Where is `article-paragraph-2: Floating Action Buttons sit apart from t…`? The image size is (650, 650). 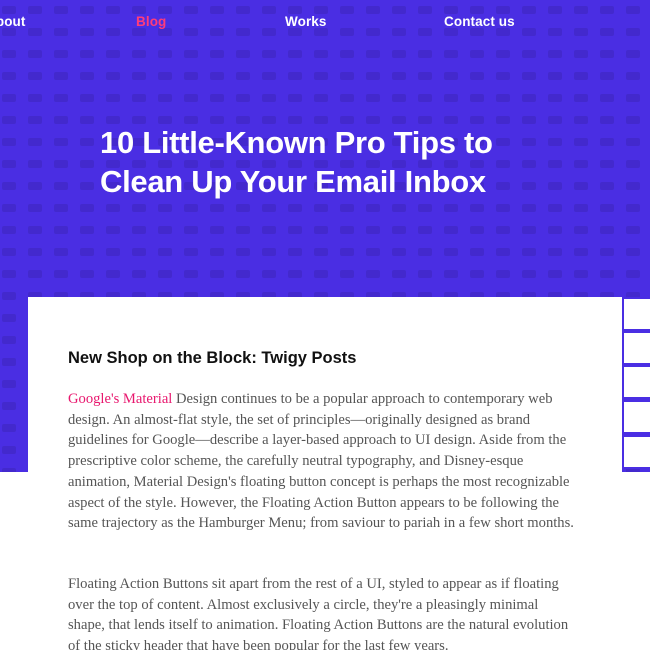 article-paragraph-2: Floating Action Buttons sit apart from t… is located at coordinates (318, 613).